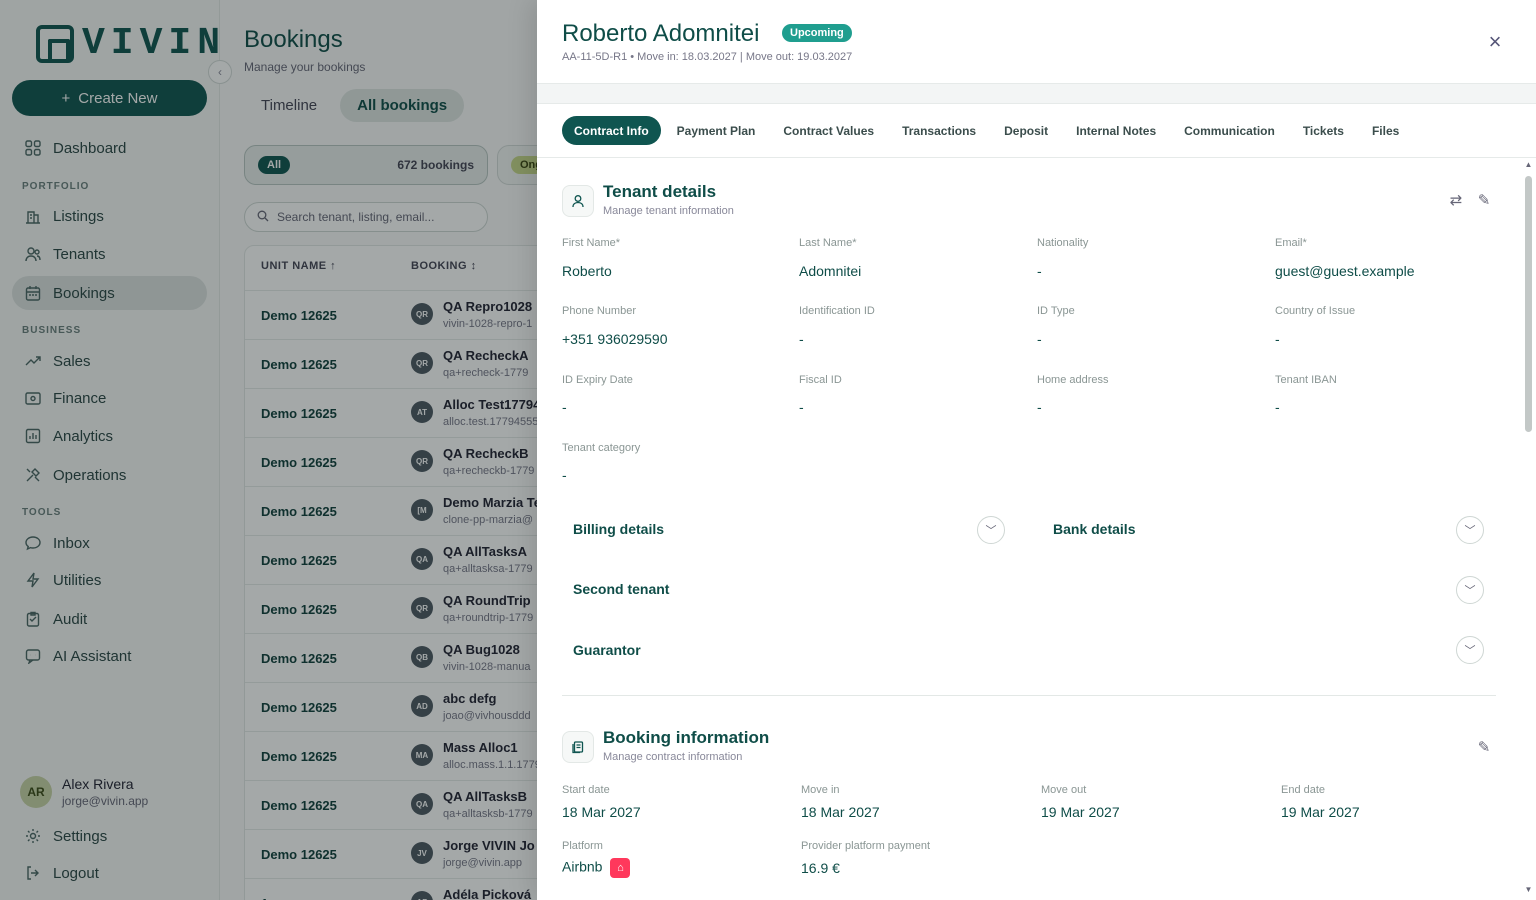 Image resolution: width=1536 pixels, height=900 pixels. I want to click on field-label: Move in, so click(820, 790).